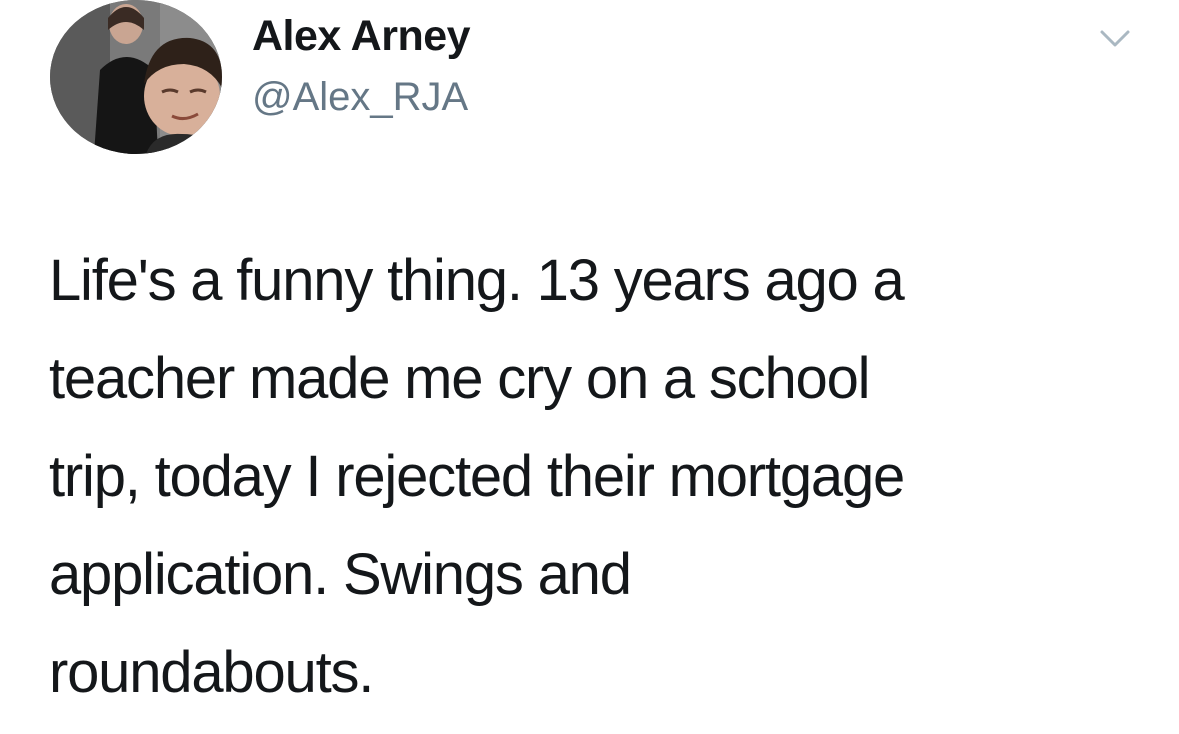 The height and width of the screenshot is (734, 1179). I want to click on display-name: Alex Arney, so click(361, 36).